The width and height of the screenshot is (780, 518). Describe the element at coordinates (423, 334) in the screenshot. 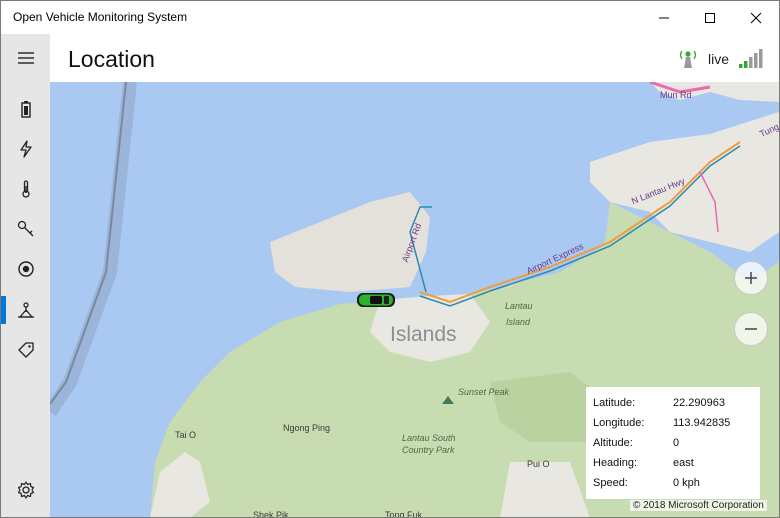

I see `map-label-islands: Islands` at that location.